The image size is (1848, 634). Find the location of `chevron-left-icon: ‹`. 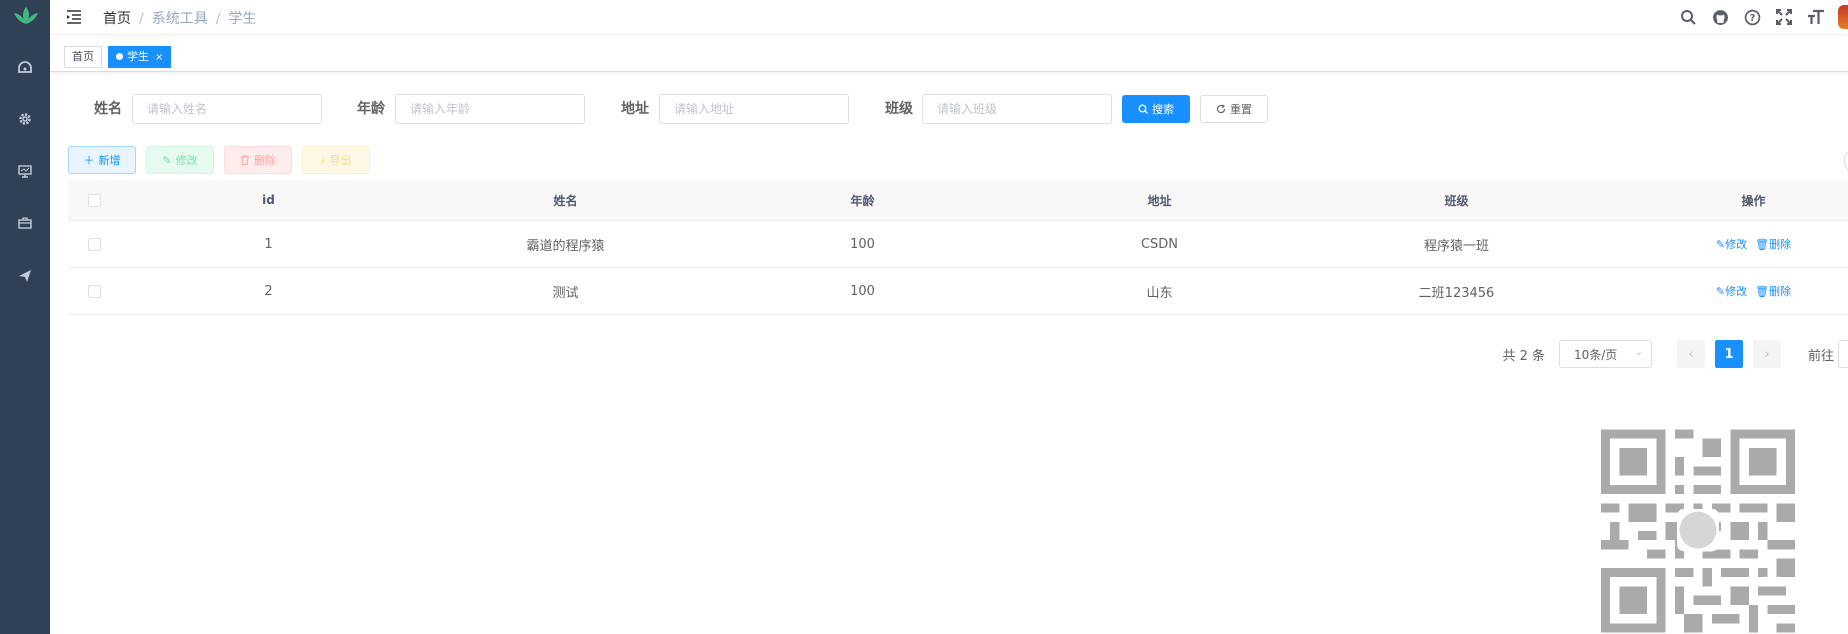

chevron-left-icon: ‹ is located at coordinates (1691, 354).